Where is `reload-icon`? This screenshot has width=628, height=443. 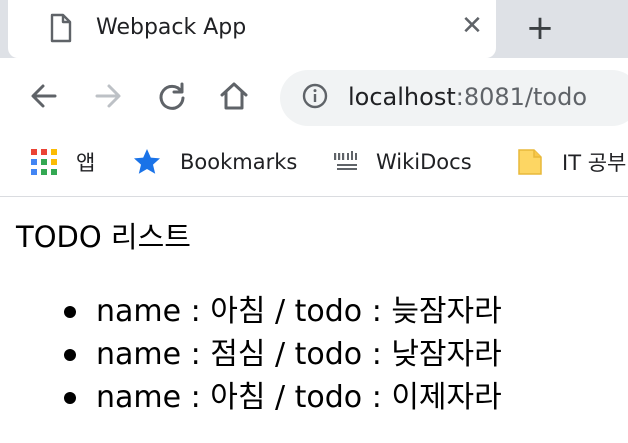
reload-icon is located at coordinates (172, 96).